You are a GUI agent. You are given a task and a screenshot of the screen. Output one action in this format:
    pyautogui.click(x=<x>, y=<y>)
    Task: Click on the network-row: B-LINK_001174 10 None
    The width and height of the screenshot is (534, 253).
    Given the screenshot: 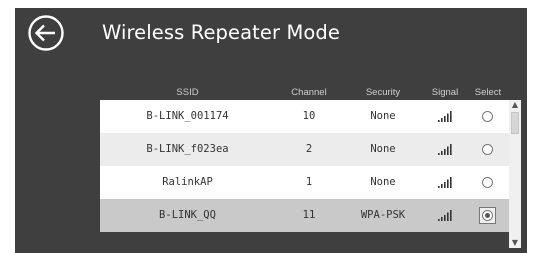 What is the action you would take?
    pyautogui.click(x=304, y=116)
    